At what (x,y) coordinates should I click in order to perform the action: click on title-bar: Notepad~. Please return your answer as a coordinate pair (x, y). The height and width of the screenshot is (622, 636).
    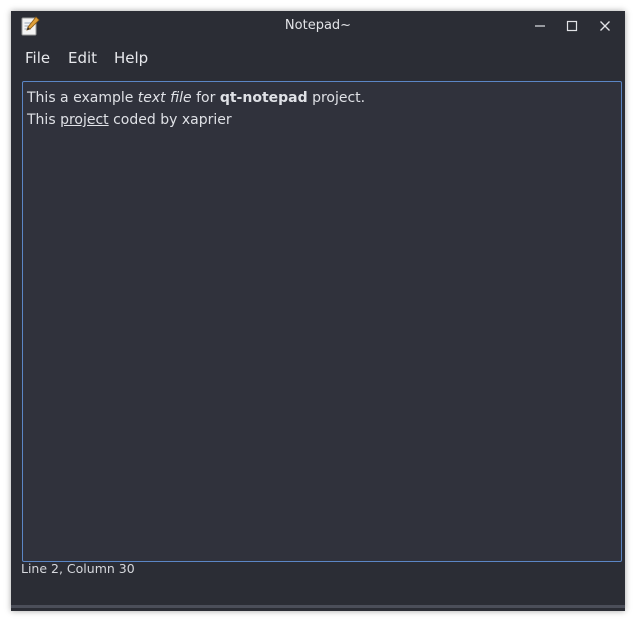
    Looking at the image, I should click on (318, 26).